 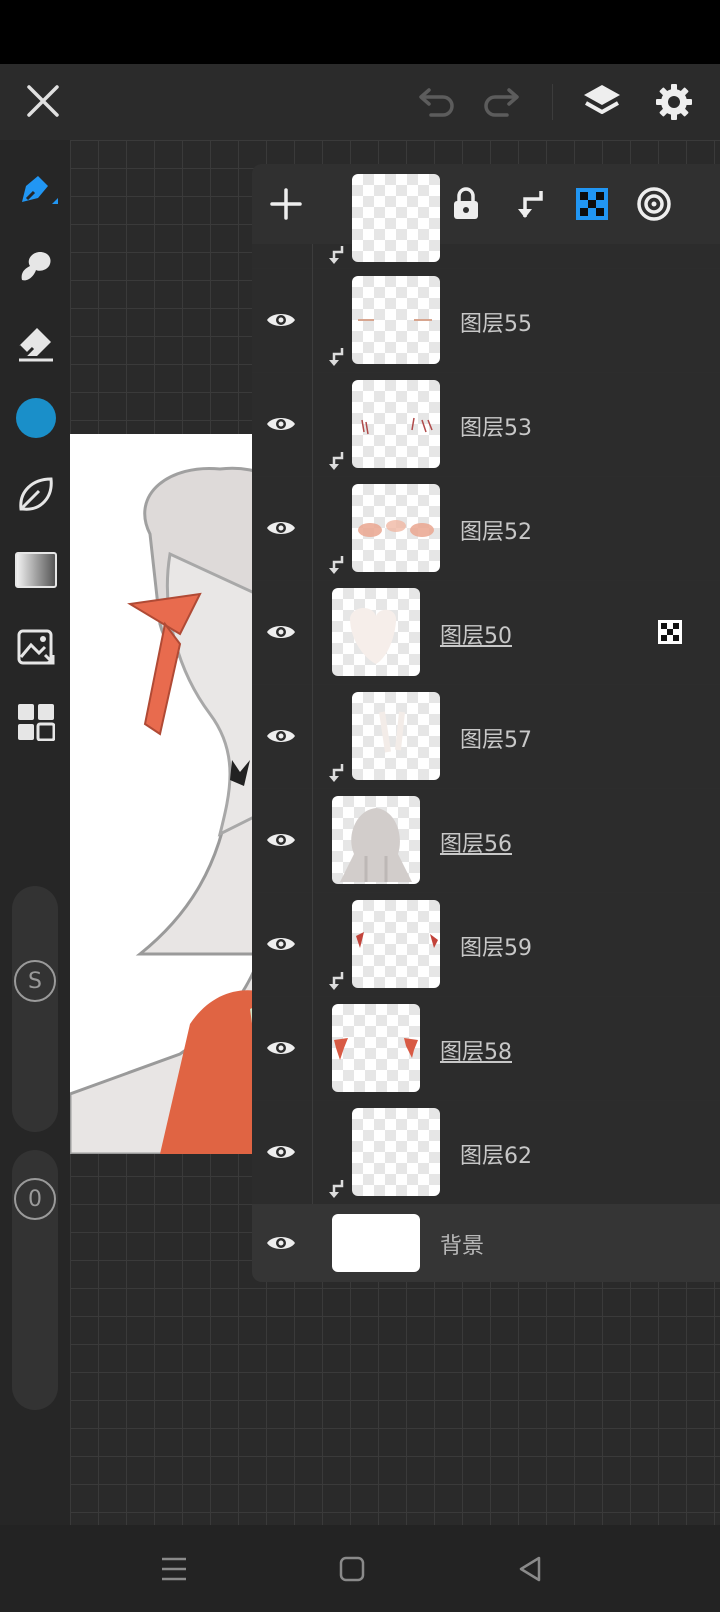 I want to click on layer-row: 图层57, so click(x=486, y=736).